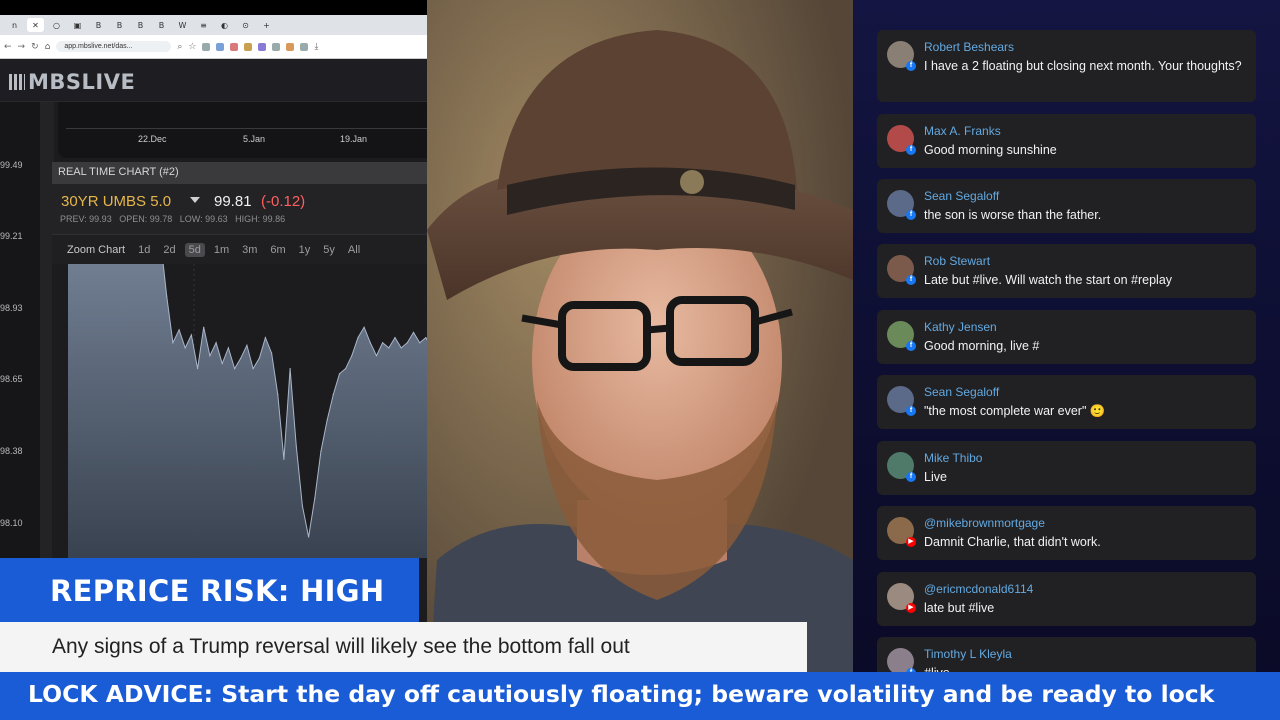  Describe the element at coordinates (169, 250) in the screenshot. I see `zoom-2d-button: 2d` at that location.